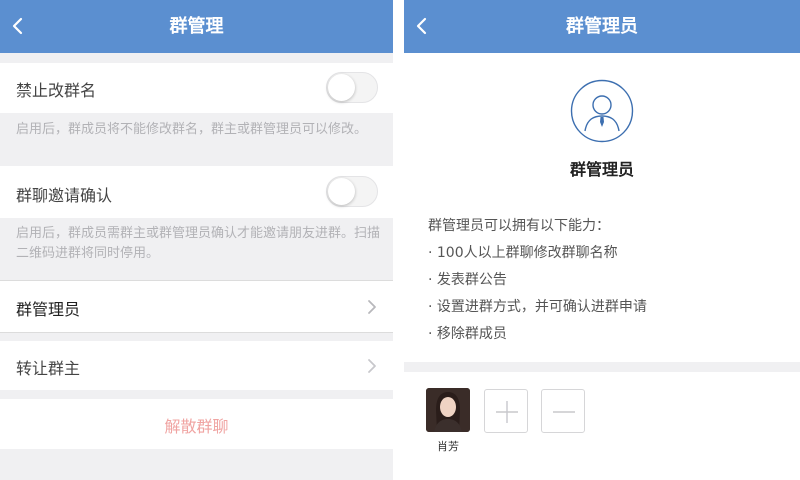  I want to click on no-rename-toggle, so click(352, 87).